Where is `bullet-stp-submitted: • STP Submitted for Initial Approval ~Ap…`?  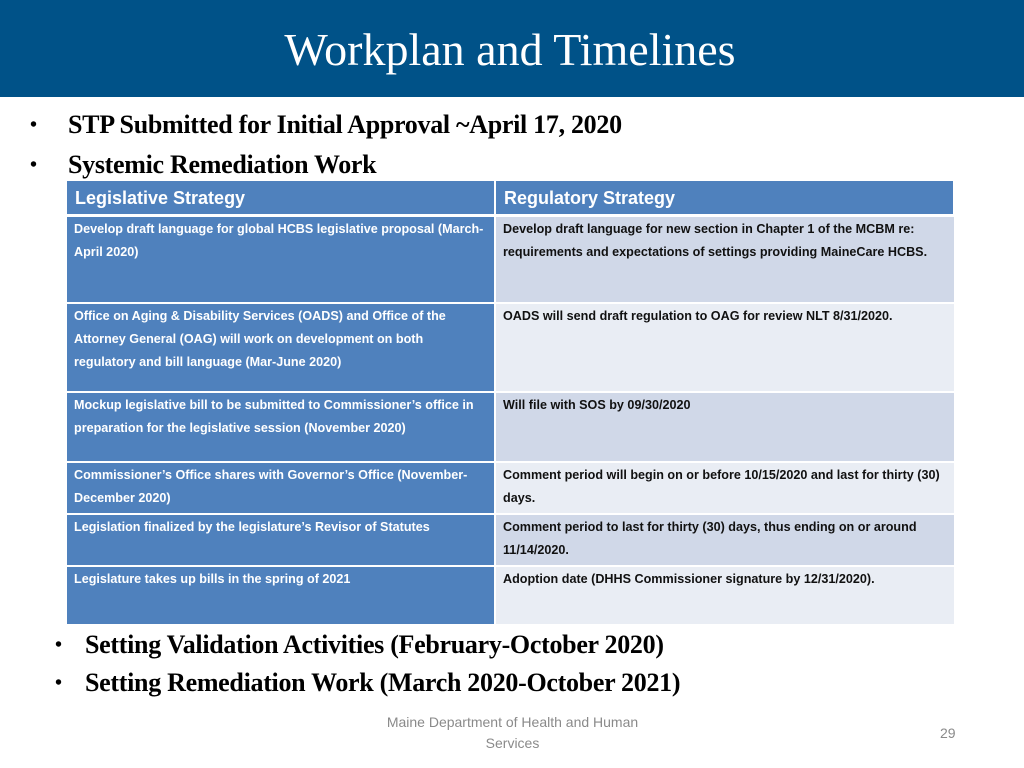
bullet-stp-submitted: • STP Submitted for Initial Approval ~Ap… is located at coordinates (326, 125).